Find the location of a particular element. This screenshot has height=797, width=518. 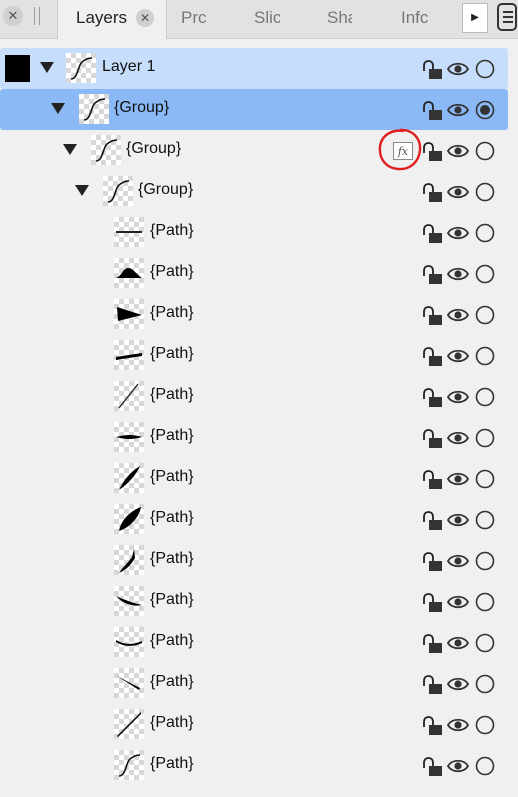

tab-infc: Infc is located at coordinates (415, 19).